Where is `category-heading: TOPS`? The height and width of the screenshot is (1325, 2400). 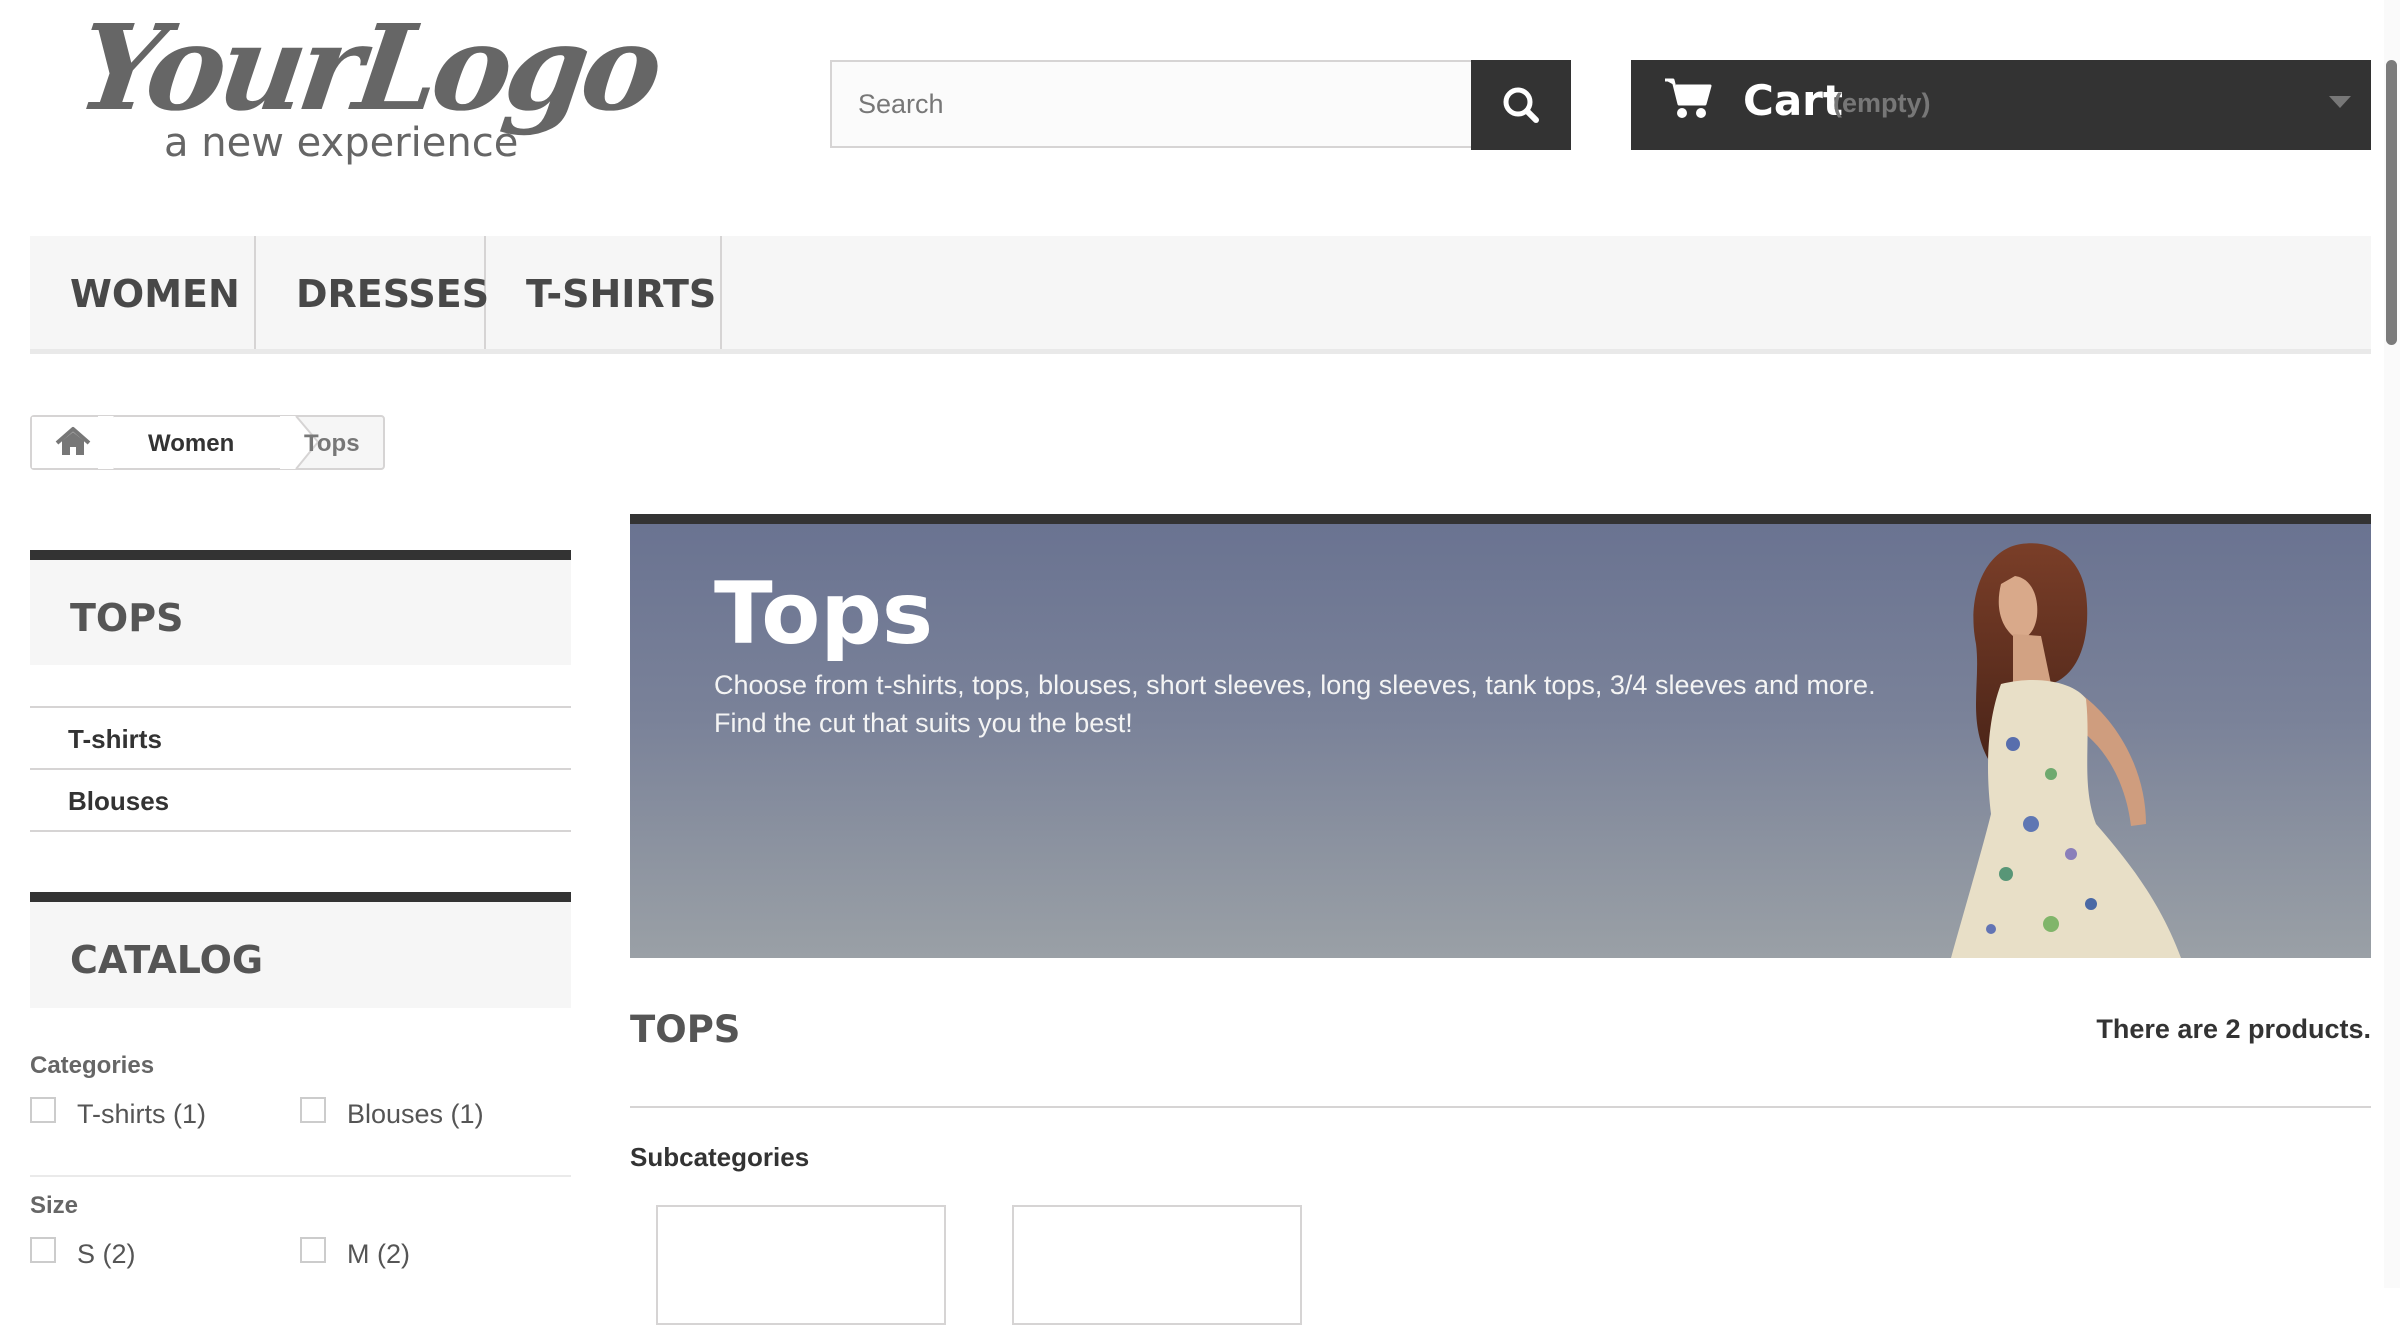 category-heading: TOPS is located at coordinates (685, 1029).